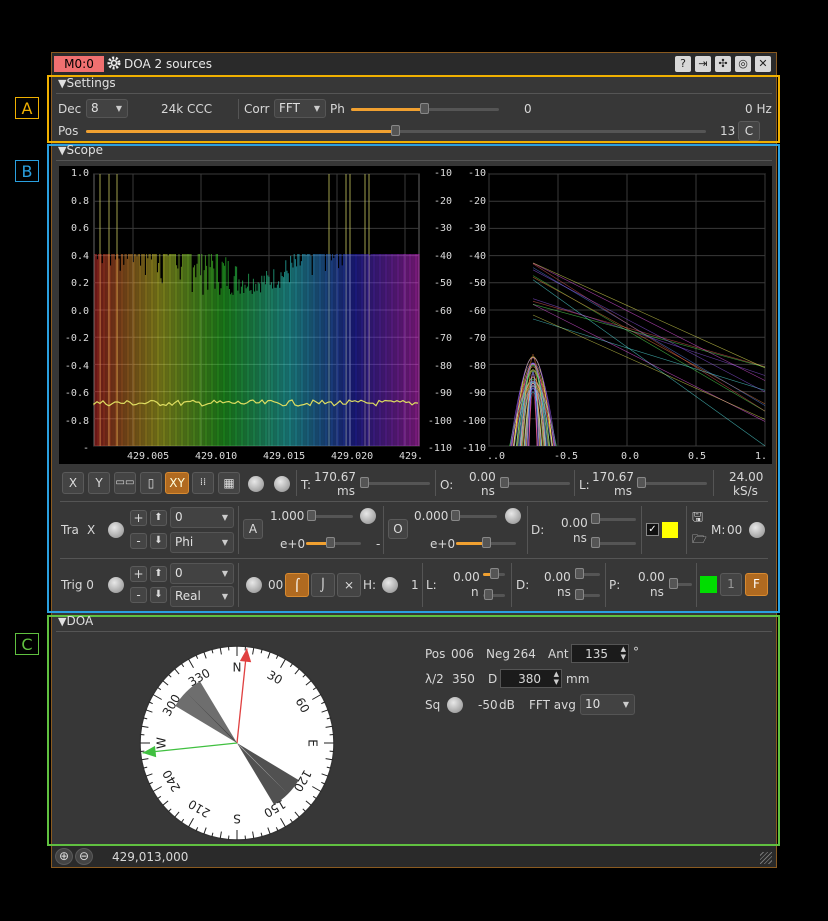 This screenshot has width=828, height=921. I want to click on divider, so click(527, 530).